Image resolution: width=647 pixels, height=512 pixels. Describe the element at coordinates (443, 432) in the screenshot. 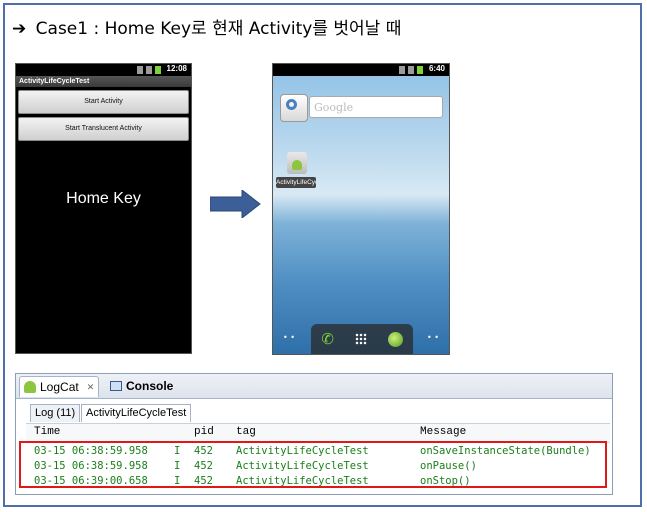

I see `column-header-message: Message` at that location.